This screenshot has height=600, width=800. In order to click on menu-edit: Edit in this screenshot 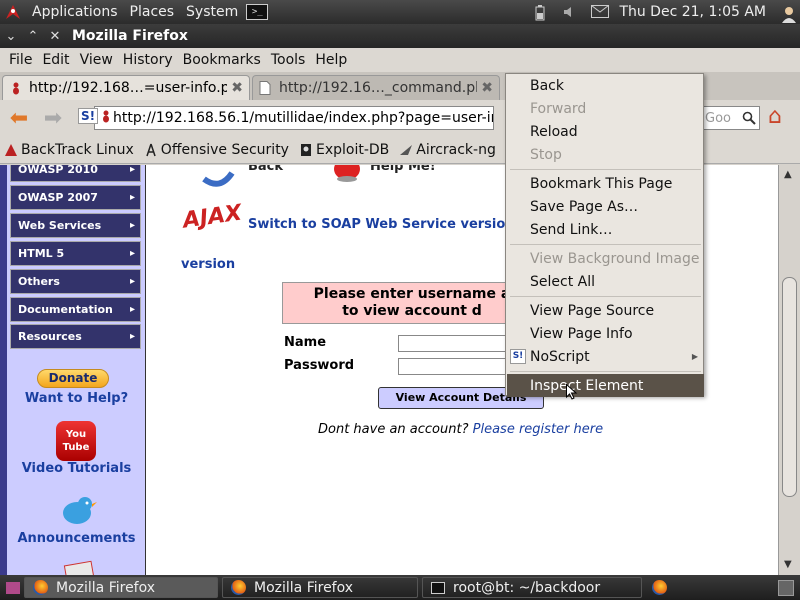, I will do `click(55, 60)`.